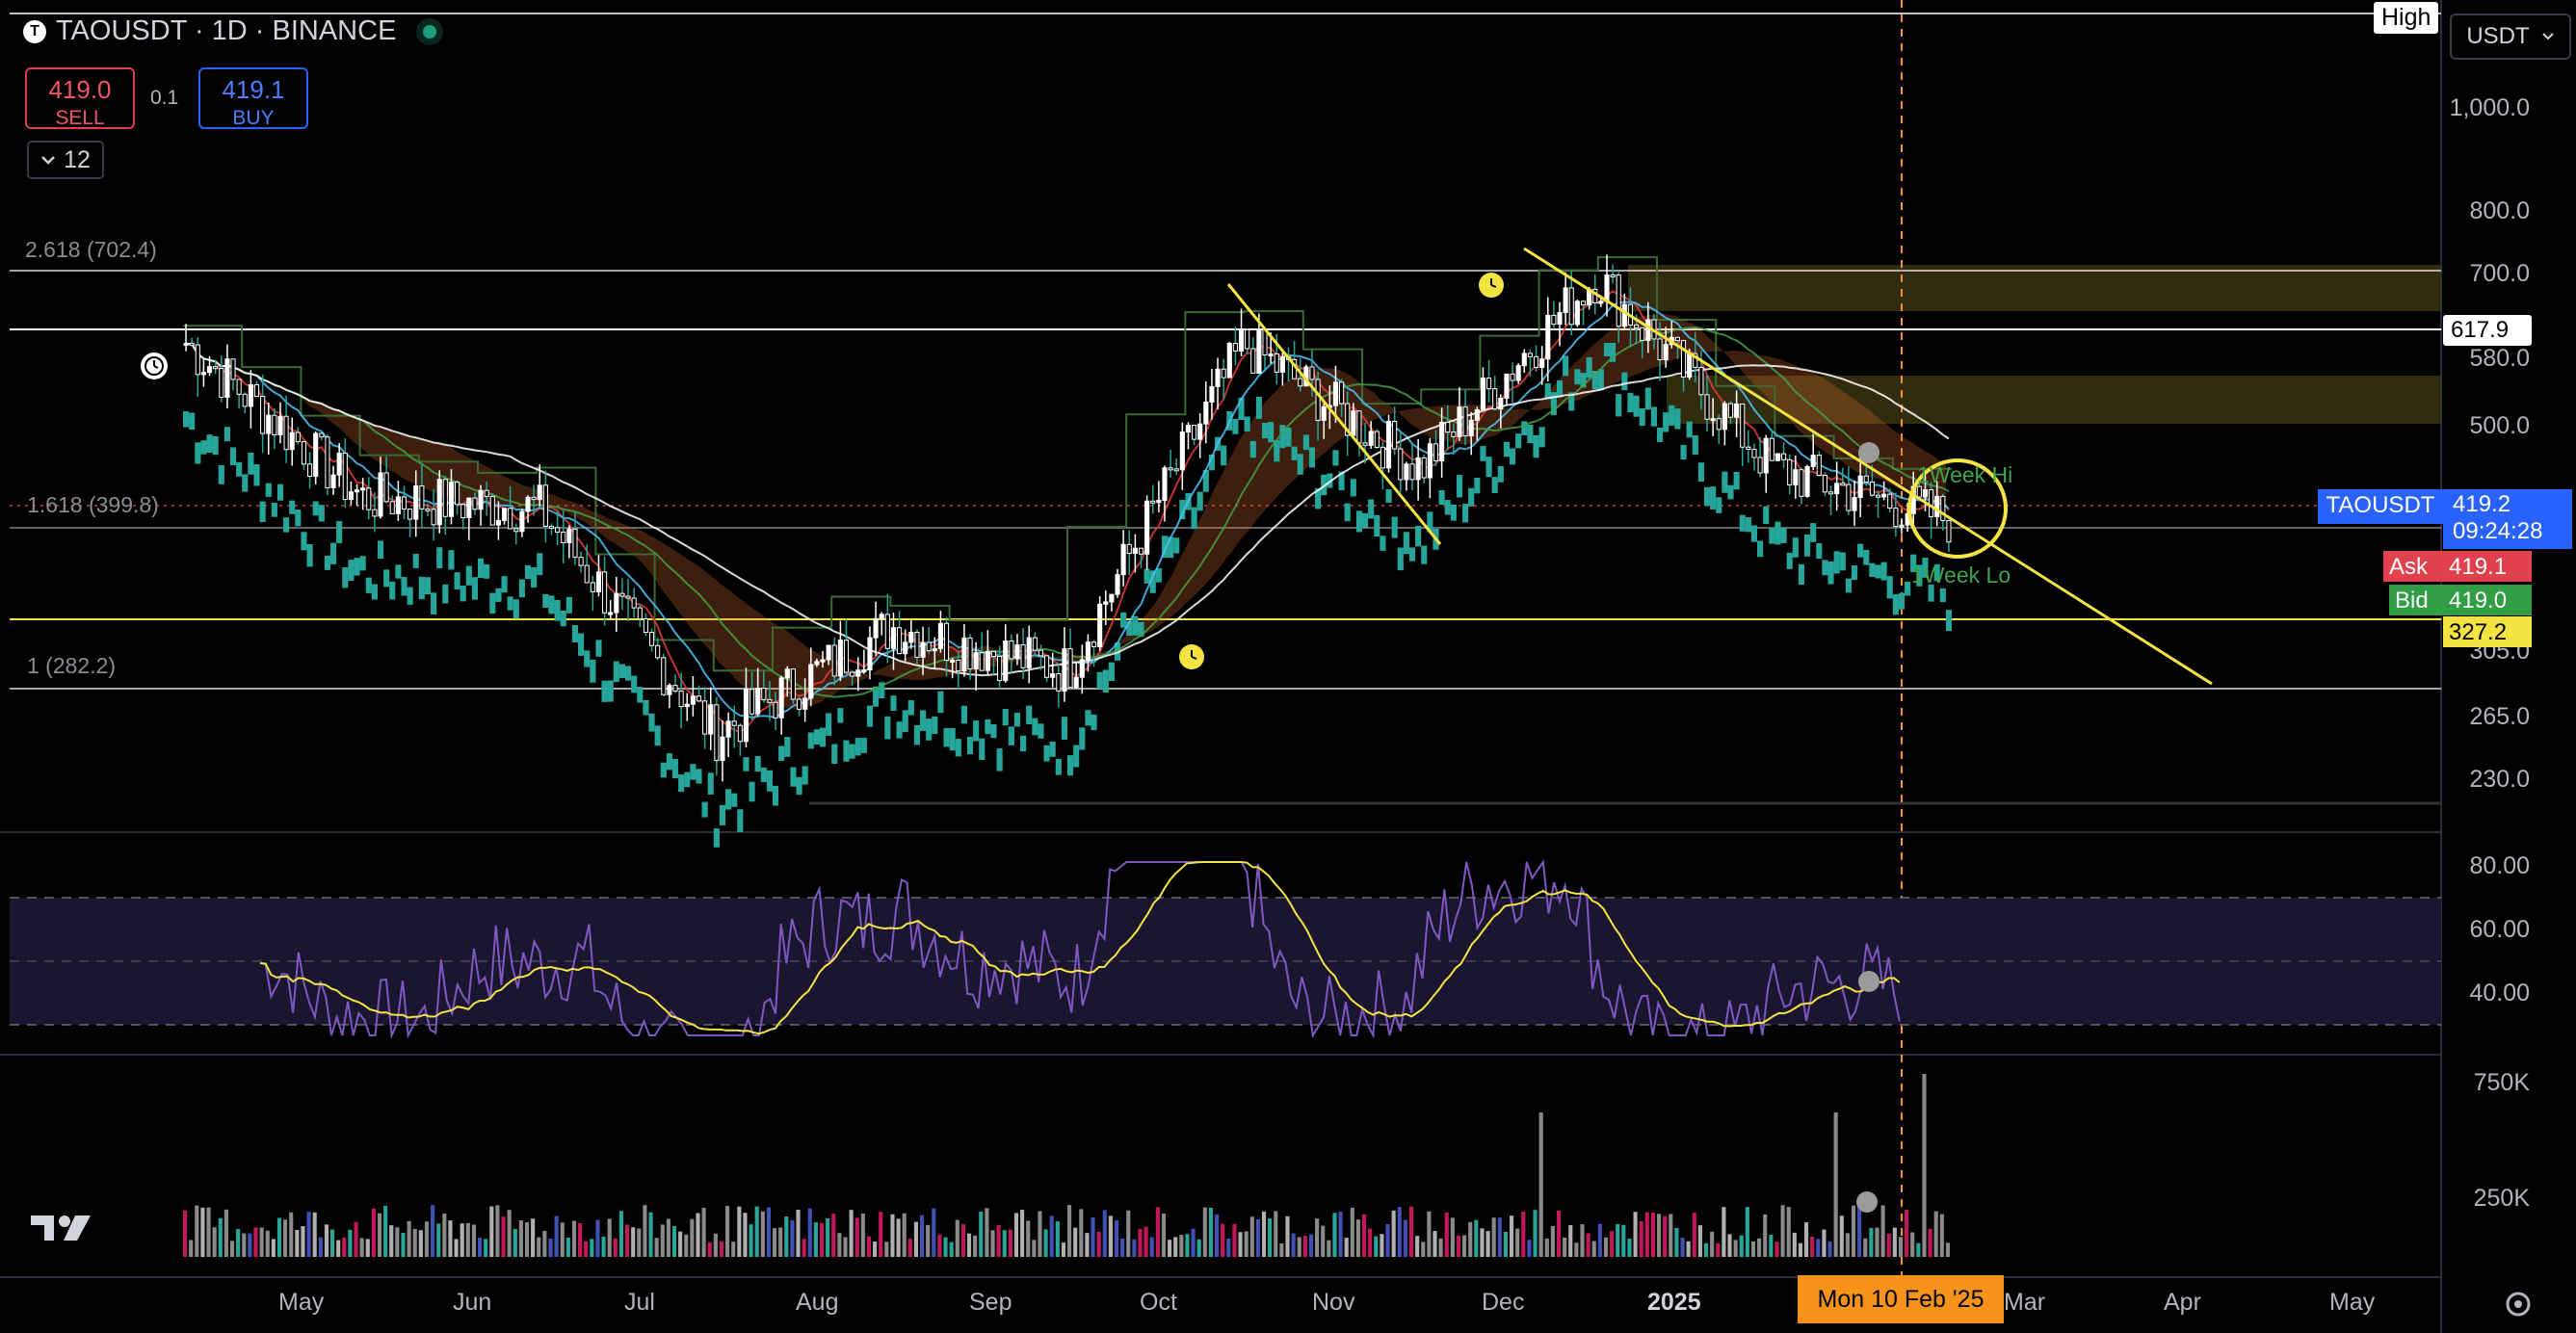  What do you see at coordinates (65, 160) in the screenshot?
I see `indicator-toggle-button: 12` at bounding box center [65, 160].